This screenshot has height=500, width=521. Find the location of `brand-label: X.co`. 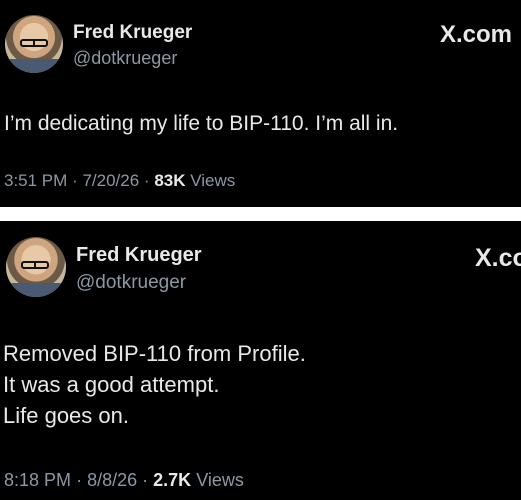

brand-label: X.co is located at coordinates (498, 258).